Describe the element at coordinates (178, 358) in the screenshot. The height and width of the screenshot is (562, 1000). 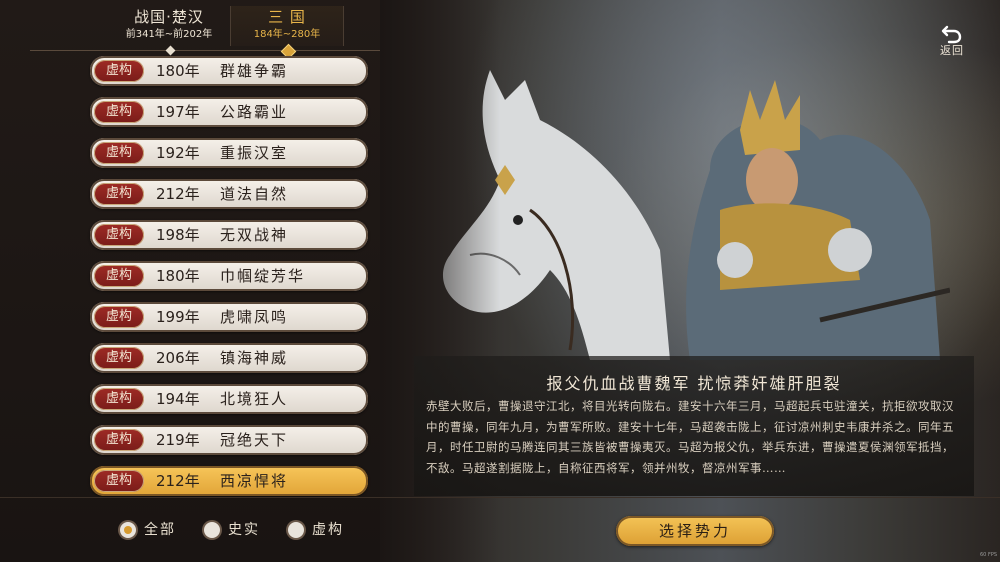
I see `scenario-year: 206年` at that location.